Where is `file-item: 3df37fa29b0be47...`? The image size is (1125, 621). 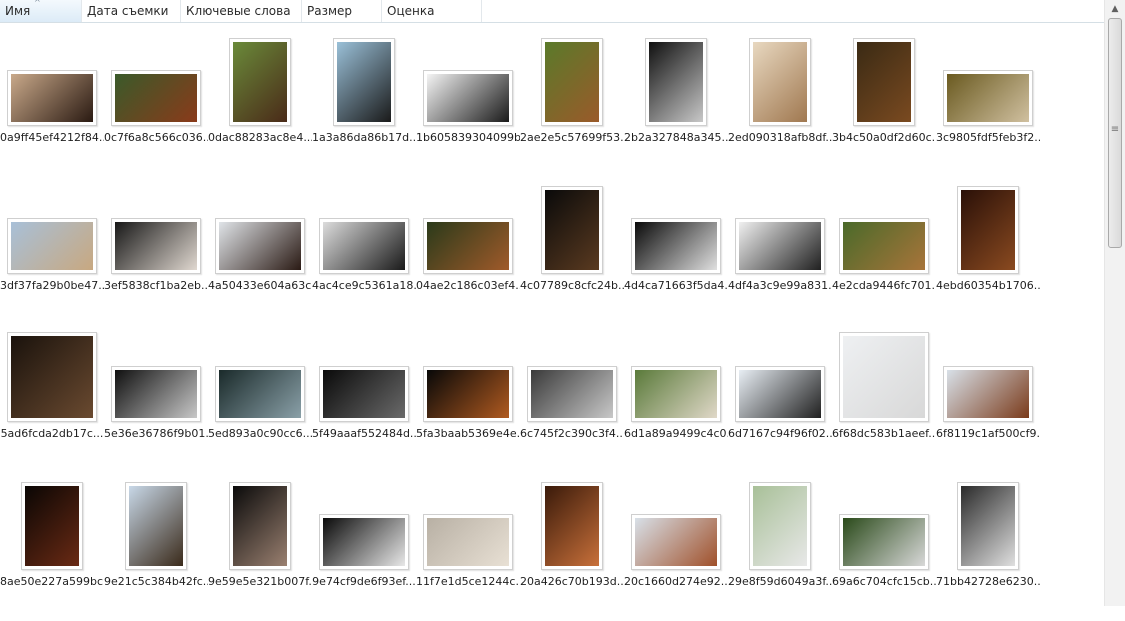
file-item: 3df37fa29b0be47... is located at coordinates (52, 250).